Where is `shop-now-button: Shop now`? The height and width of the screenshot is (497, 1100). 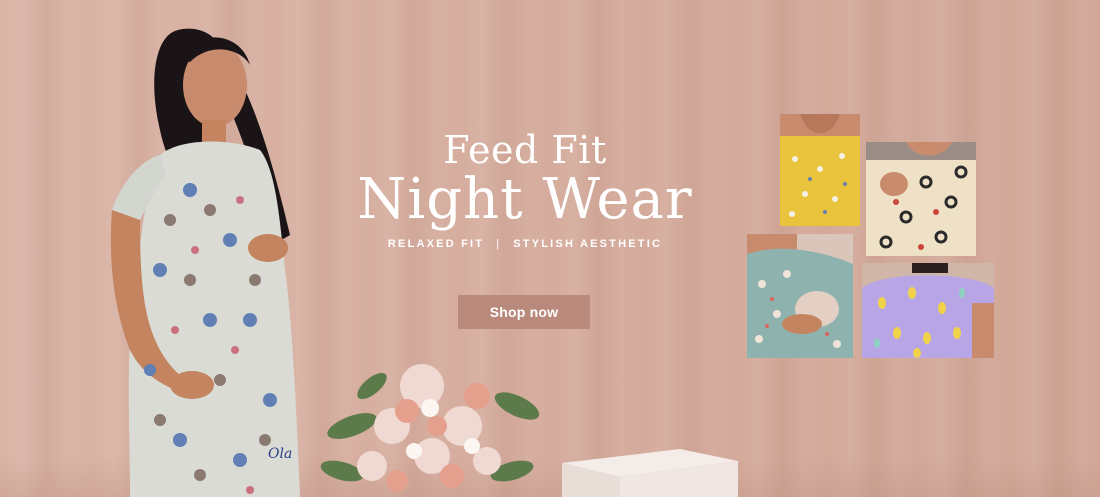
shop-now-button: Shop now is located at coordinates (524, 312).